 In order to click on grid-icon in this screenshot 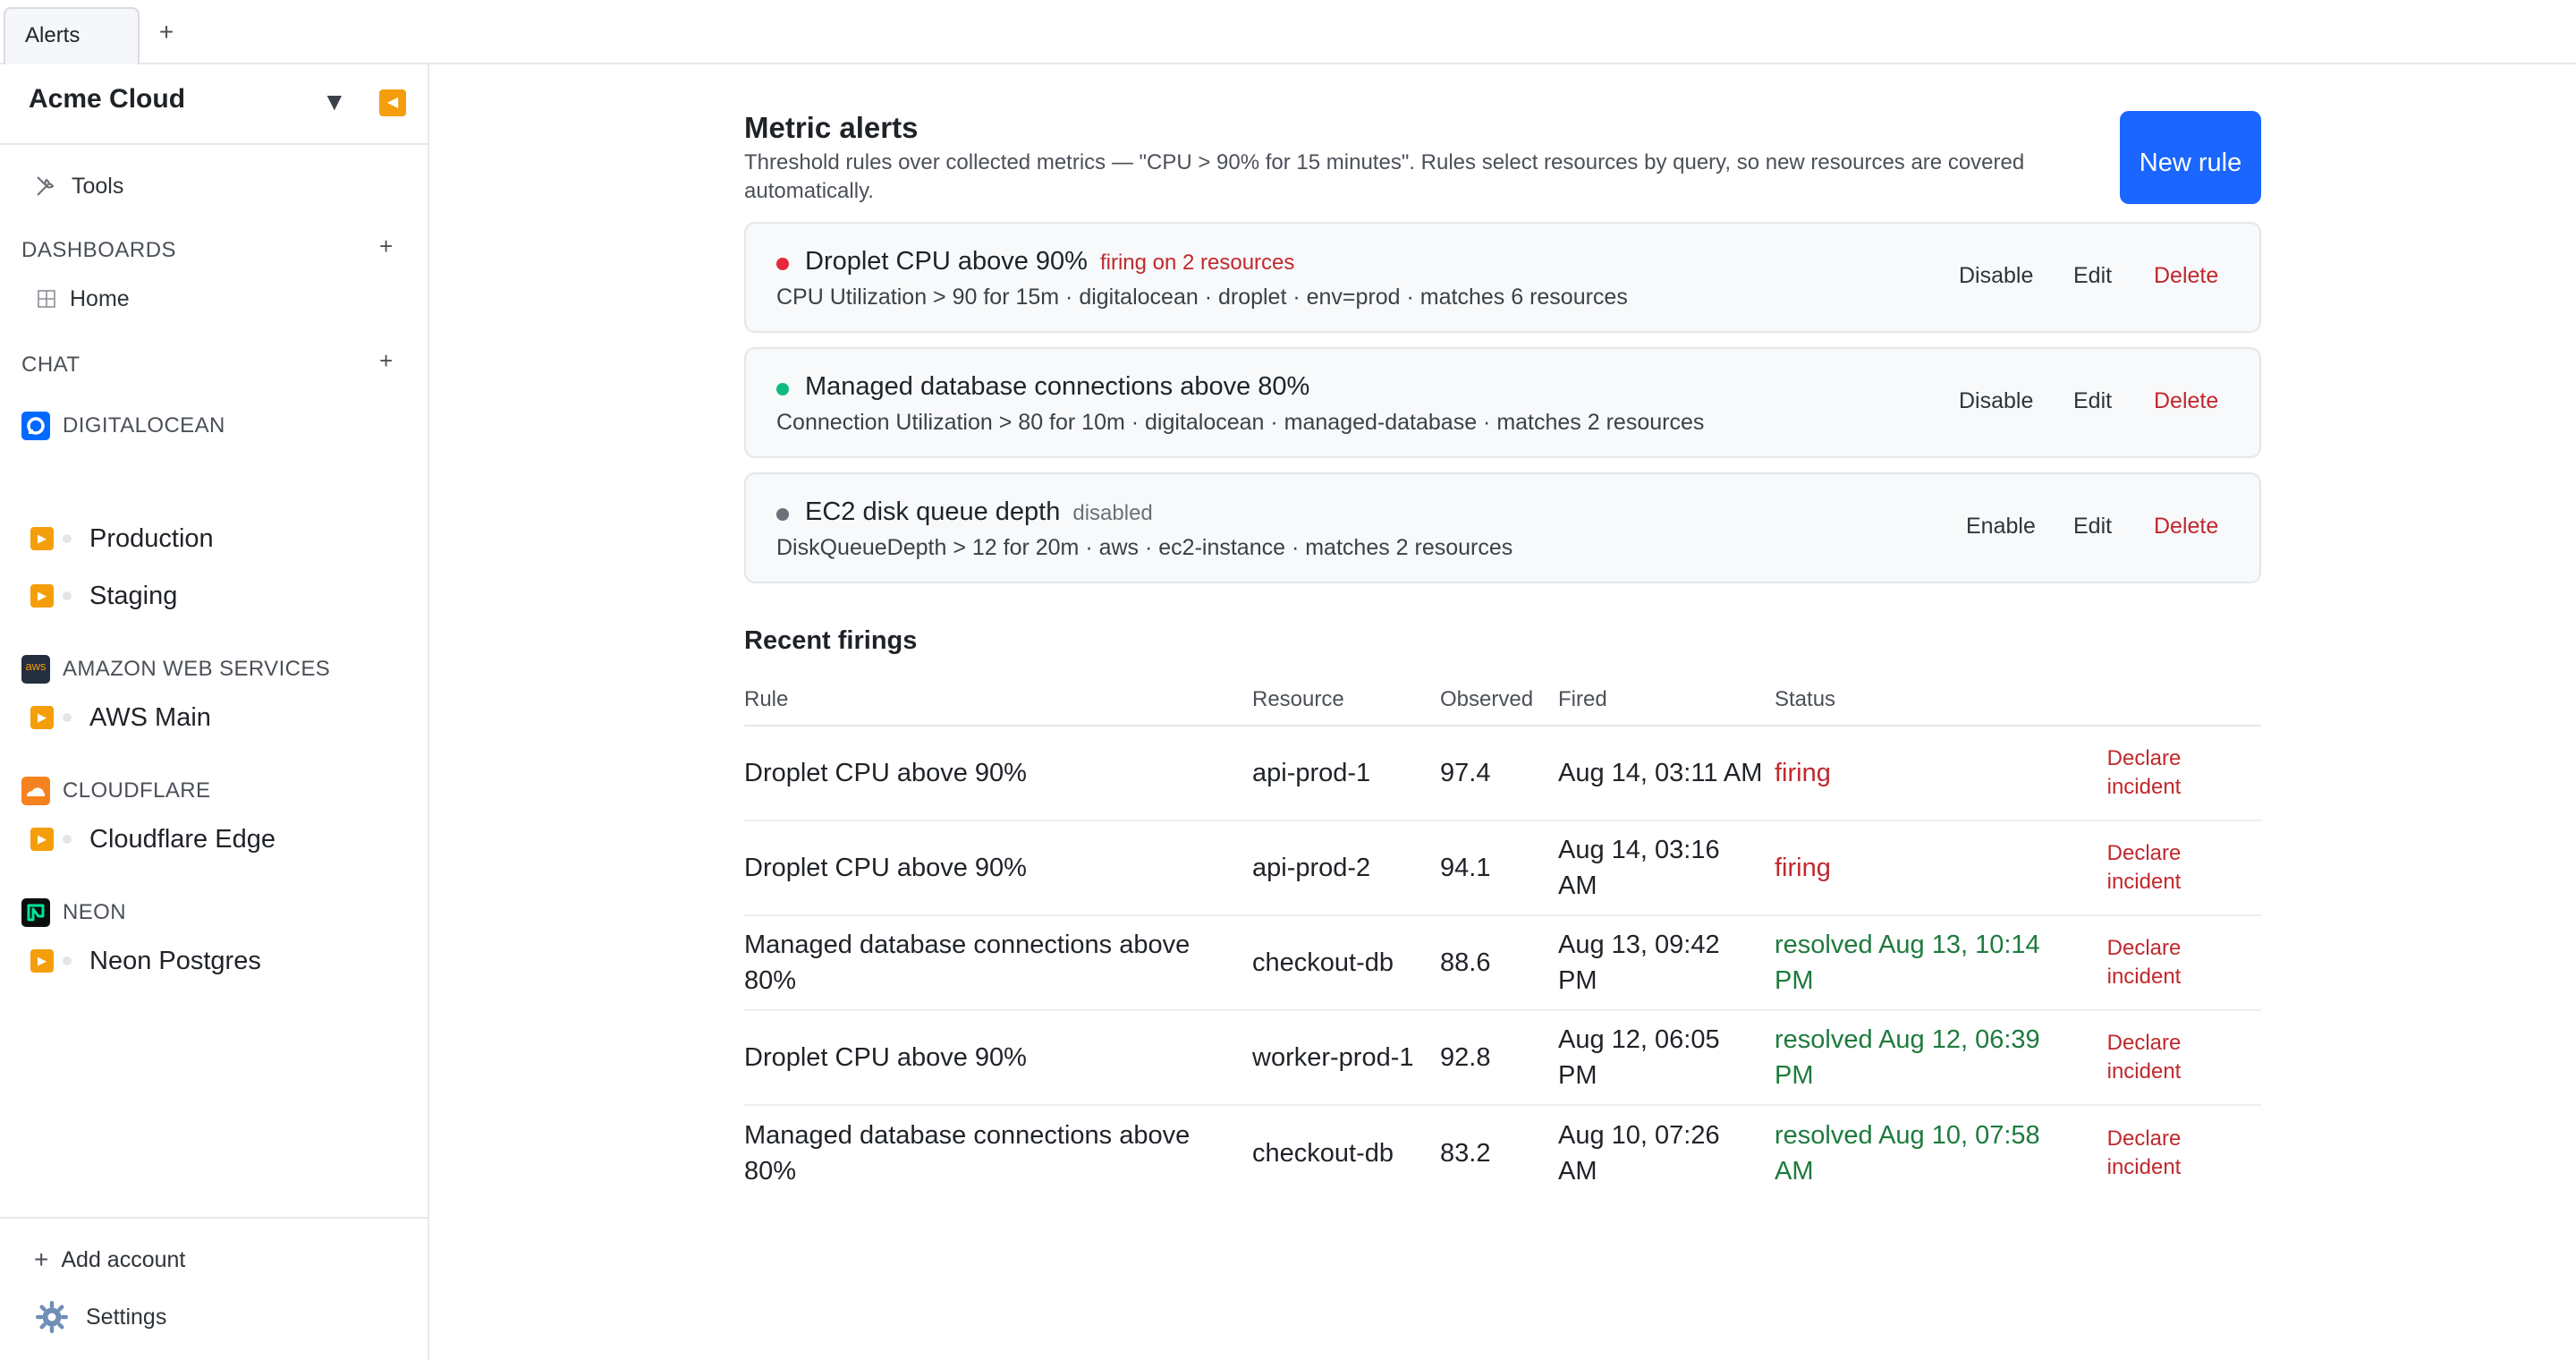, I will do `click(46, 299)`.